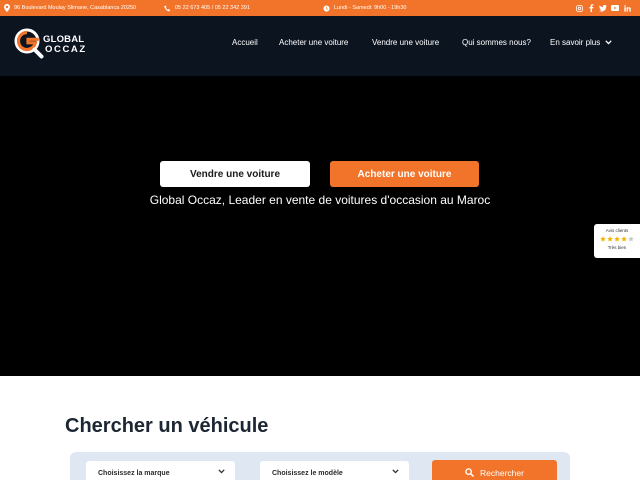 This screenshot has height=480, width=640. I want to click on social-links, so click(603, 8).